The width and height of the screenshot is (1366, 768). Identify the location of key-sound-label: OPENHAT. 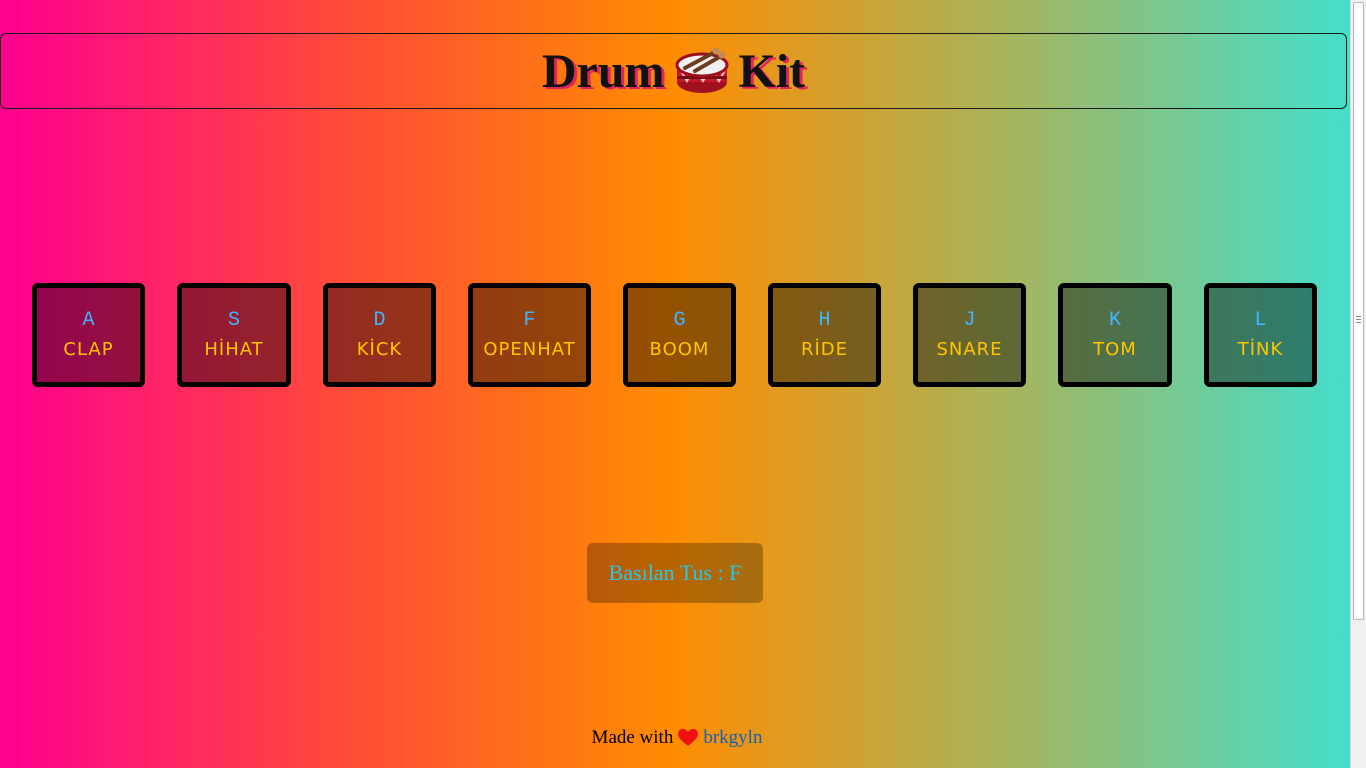
(529, 349).